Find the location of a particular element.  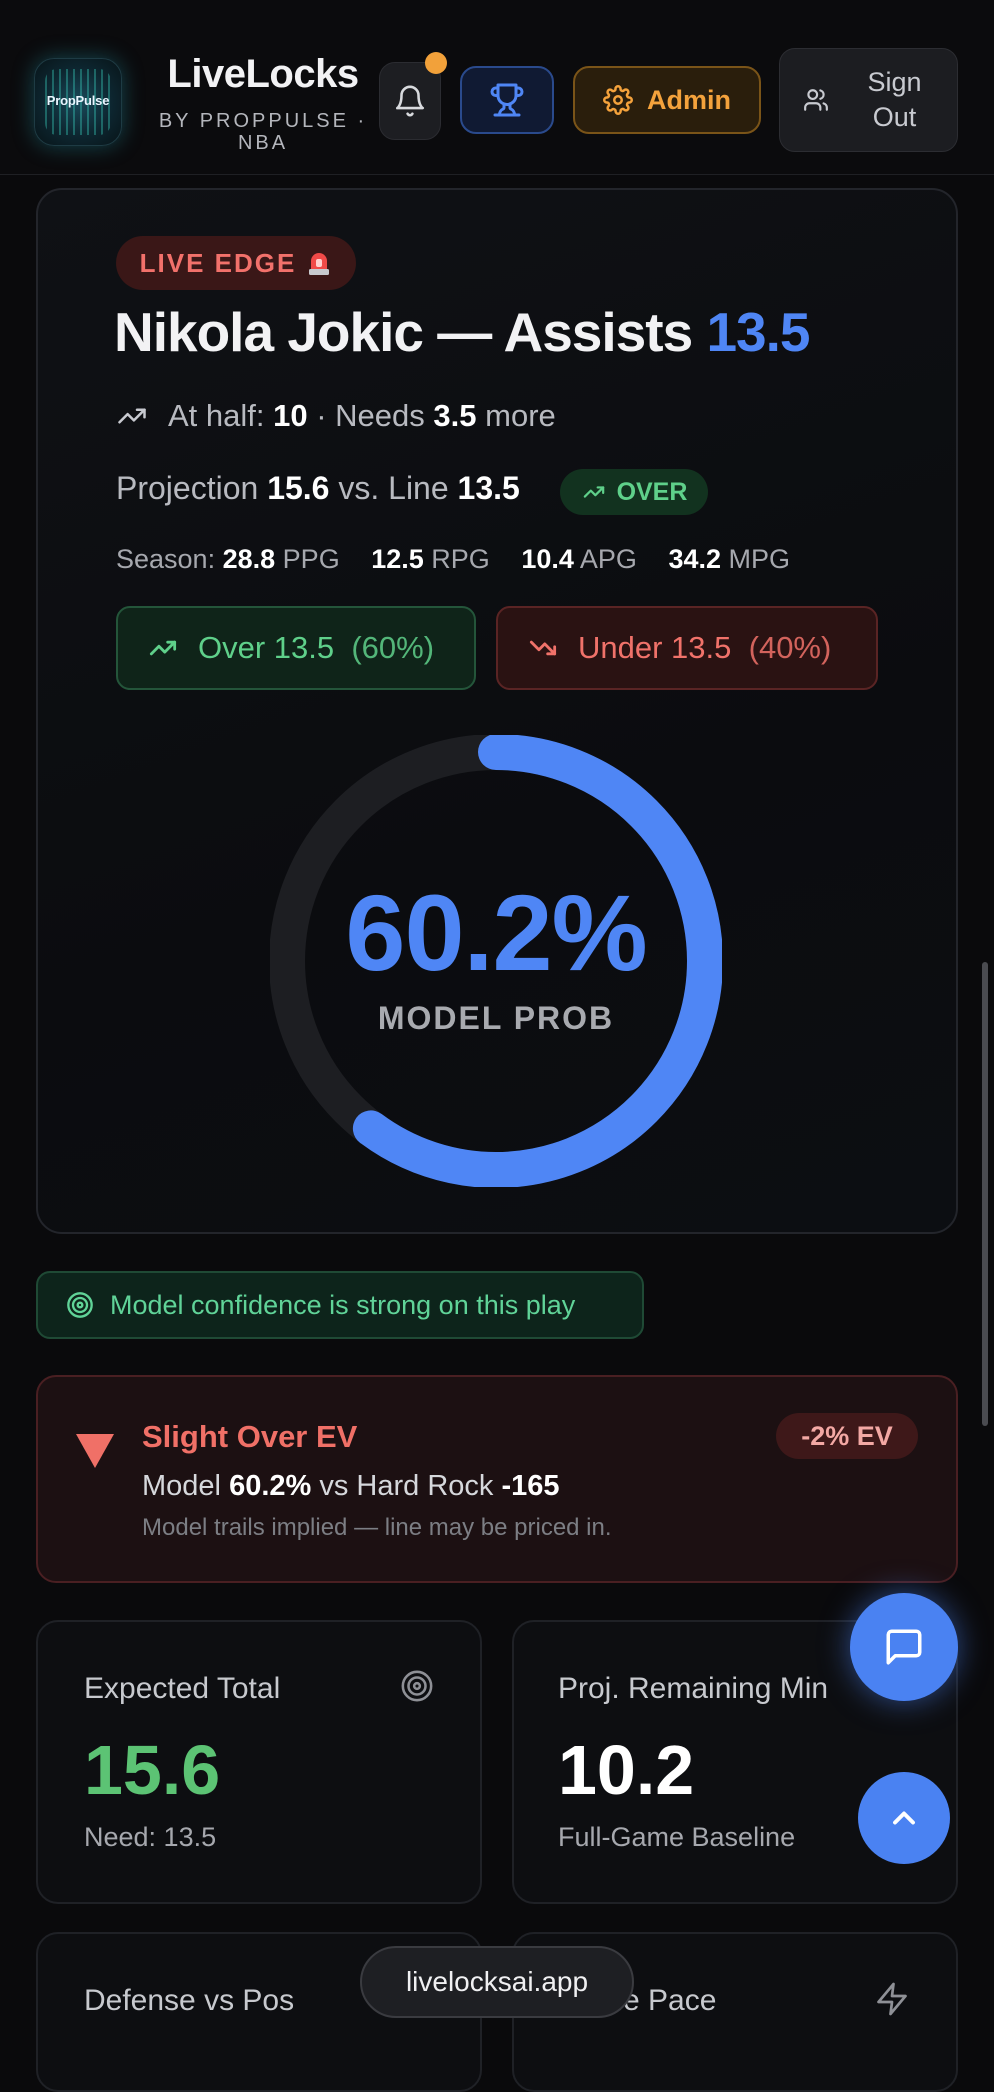

expected-total-value: 15.6 is located at coordinates (152, 1770).